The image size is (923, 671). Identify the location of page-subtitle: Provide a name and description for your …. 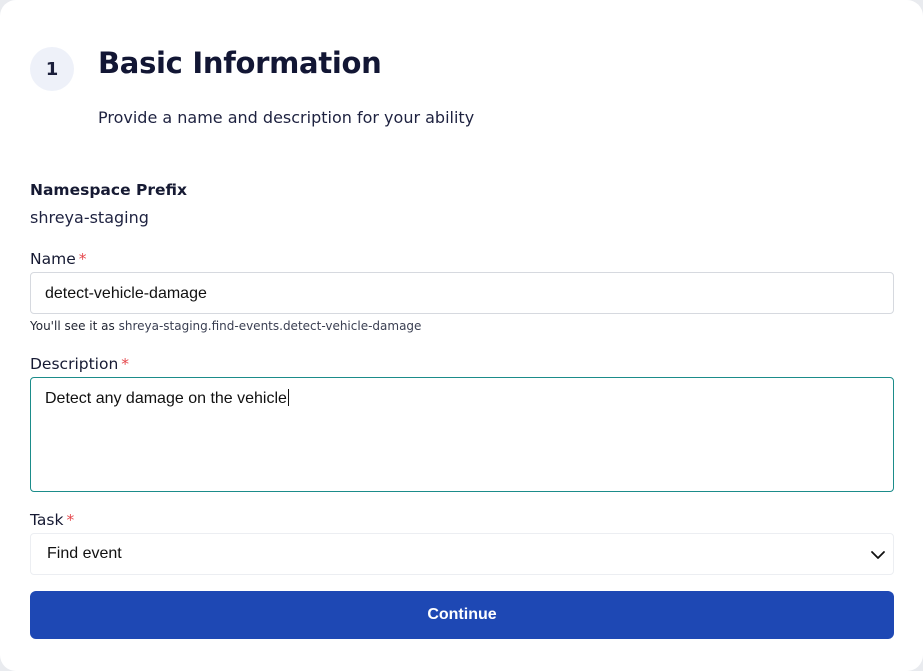
(286, 117).